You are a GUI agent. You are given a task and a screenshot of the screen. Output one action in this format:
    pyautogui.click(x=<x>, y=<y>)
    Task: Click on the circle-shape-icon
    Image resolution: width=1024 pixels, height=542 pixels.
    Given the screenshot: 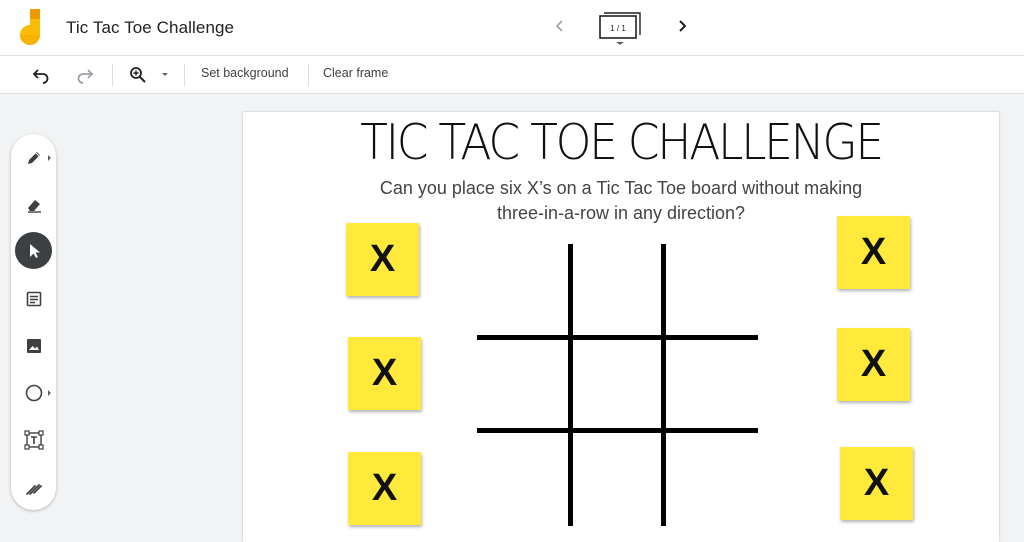 What is the action you would take?
    pyautogui.click(x=33, y=392)
    